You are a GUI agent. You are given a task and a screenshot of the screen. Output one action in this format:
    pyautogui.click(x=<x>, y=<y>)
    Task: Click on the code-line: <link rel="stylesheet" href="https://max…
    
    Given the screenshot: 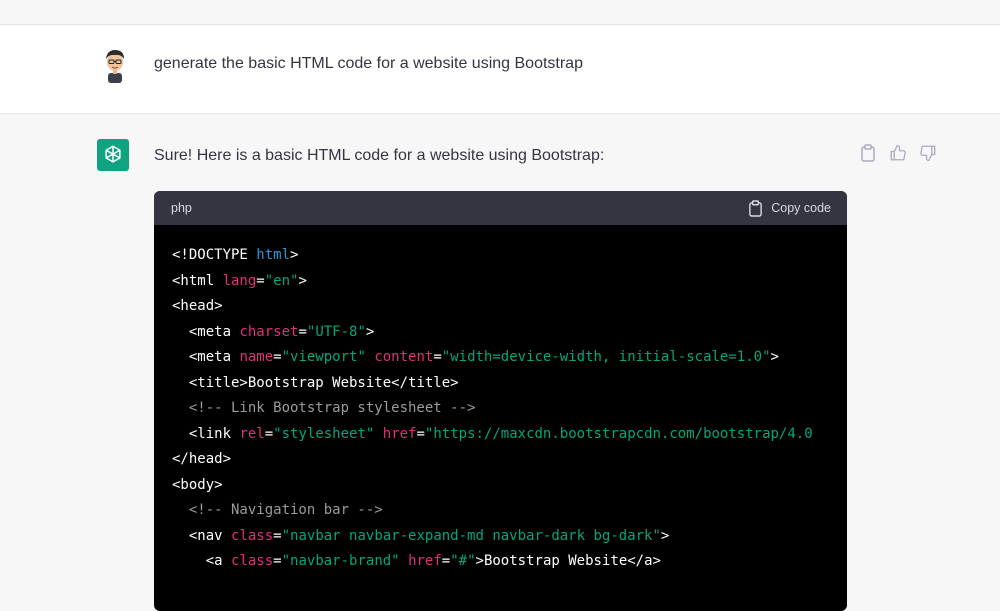 What is the action you would take?
    pyautogui.click(x=509, y=435)
    